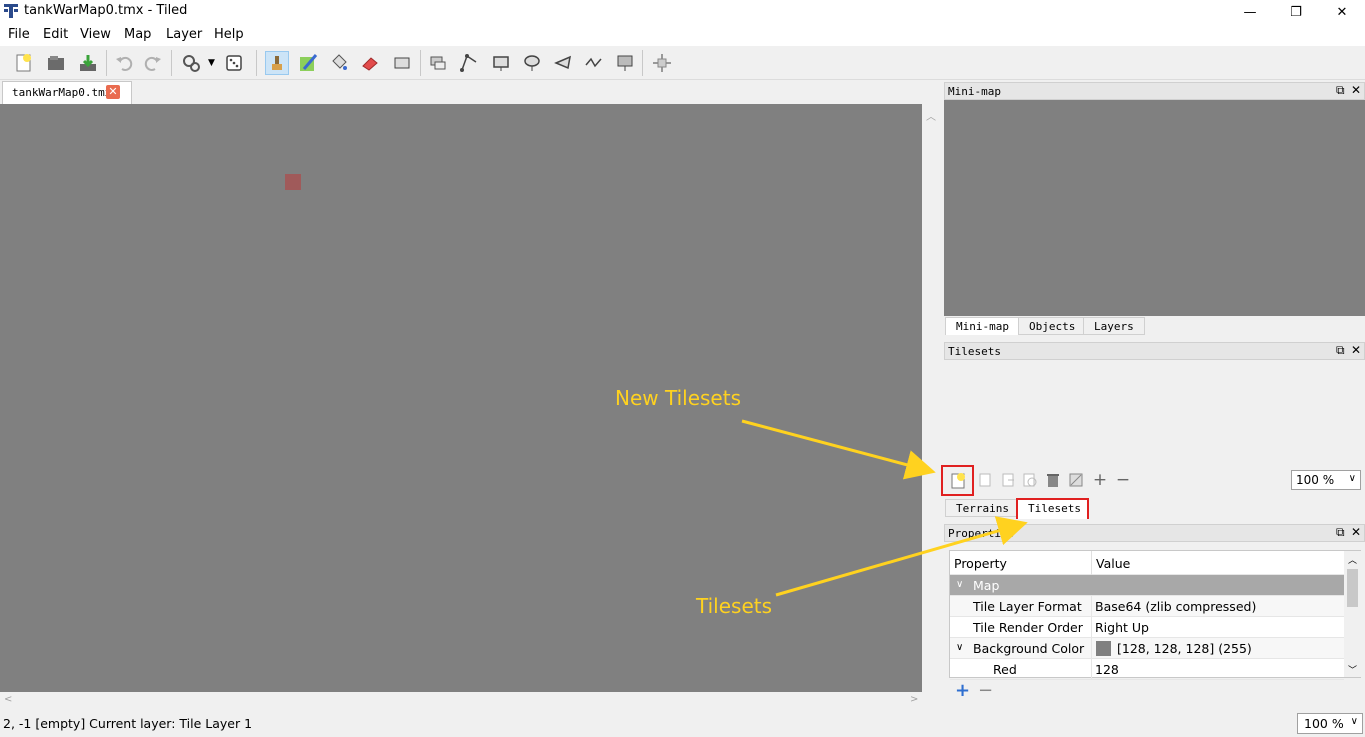 This screenshot has height=737, width=1365. What do you see at coordinates (211, 63) in the screenshot?
I see `chevron-down-icon: ▼` at bounding box center [211, 63].